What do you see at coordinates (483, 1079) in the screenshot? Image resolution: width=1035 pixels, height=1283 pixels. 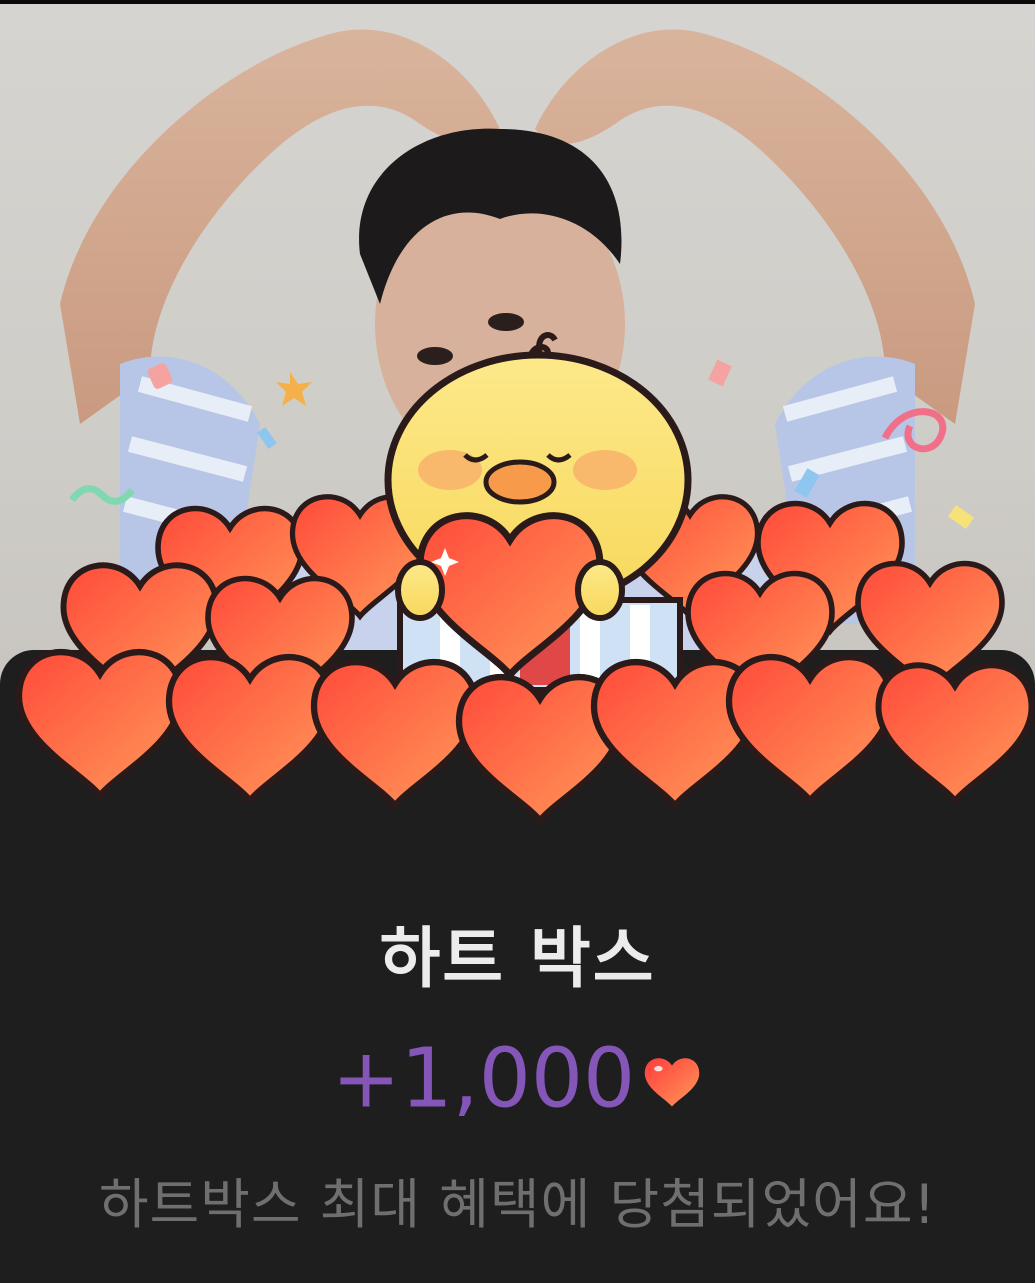 I see `reward-amount: +1,000` at bounding box center [483, 1079].